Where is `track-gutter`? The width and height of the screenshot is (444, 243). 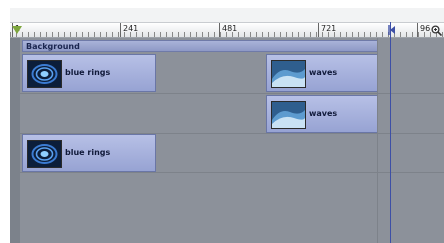 track-gutter is located at coordinates (15, 140).